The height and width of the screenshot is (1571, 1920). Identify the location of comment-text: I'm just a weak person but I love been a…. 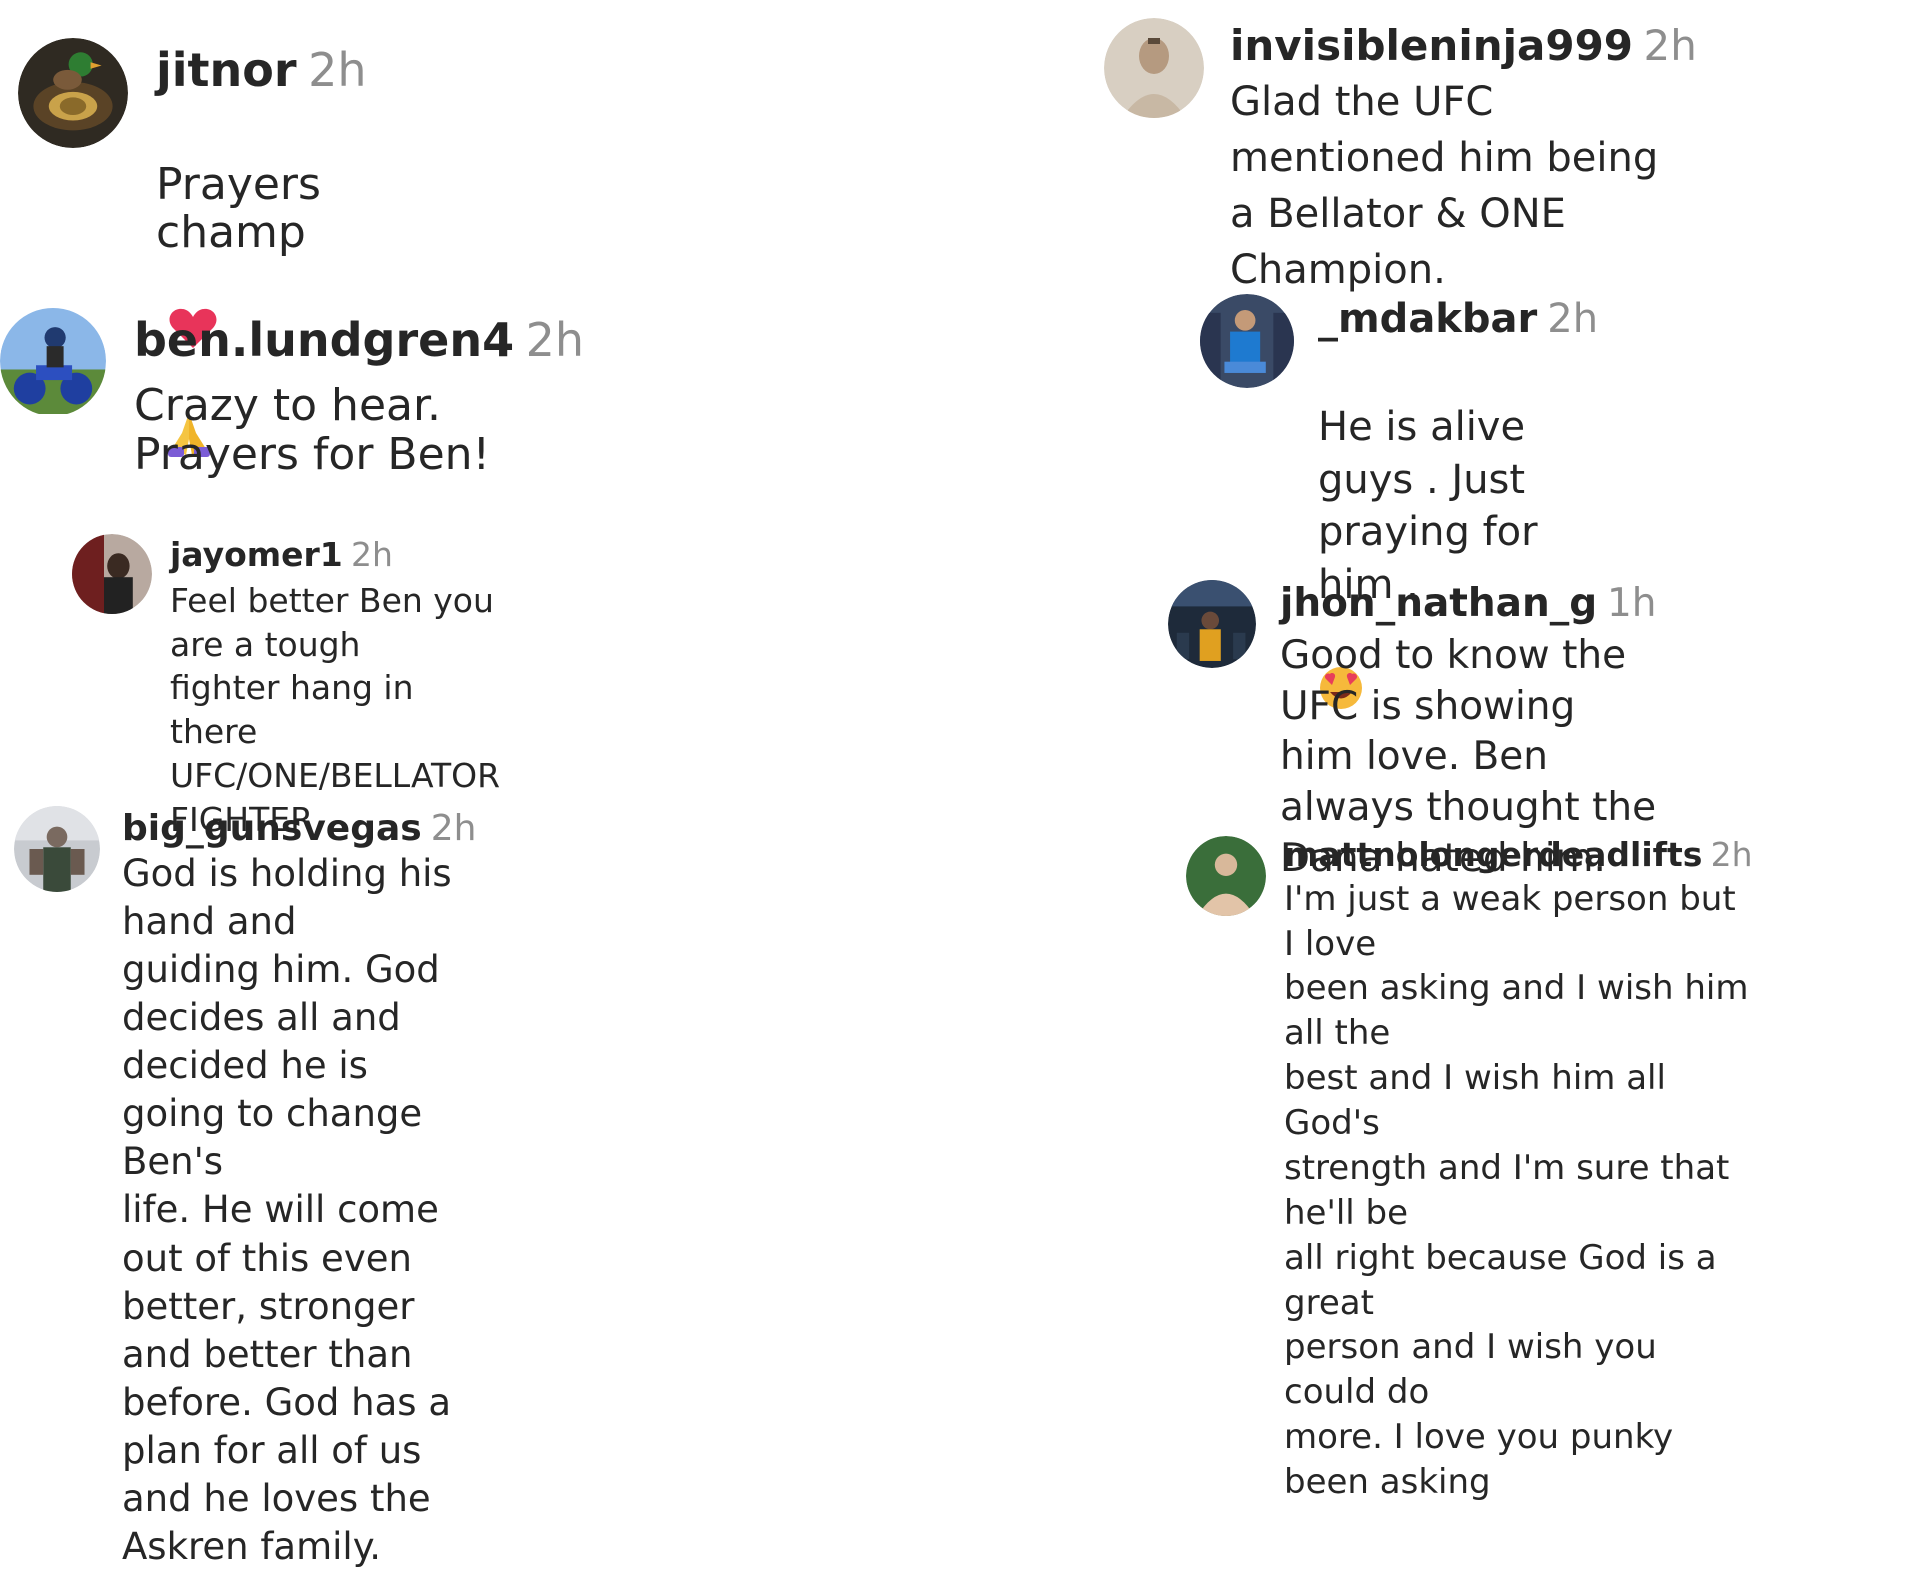
(1516, 1190).